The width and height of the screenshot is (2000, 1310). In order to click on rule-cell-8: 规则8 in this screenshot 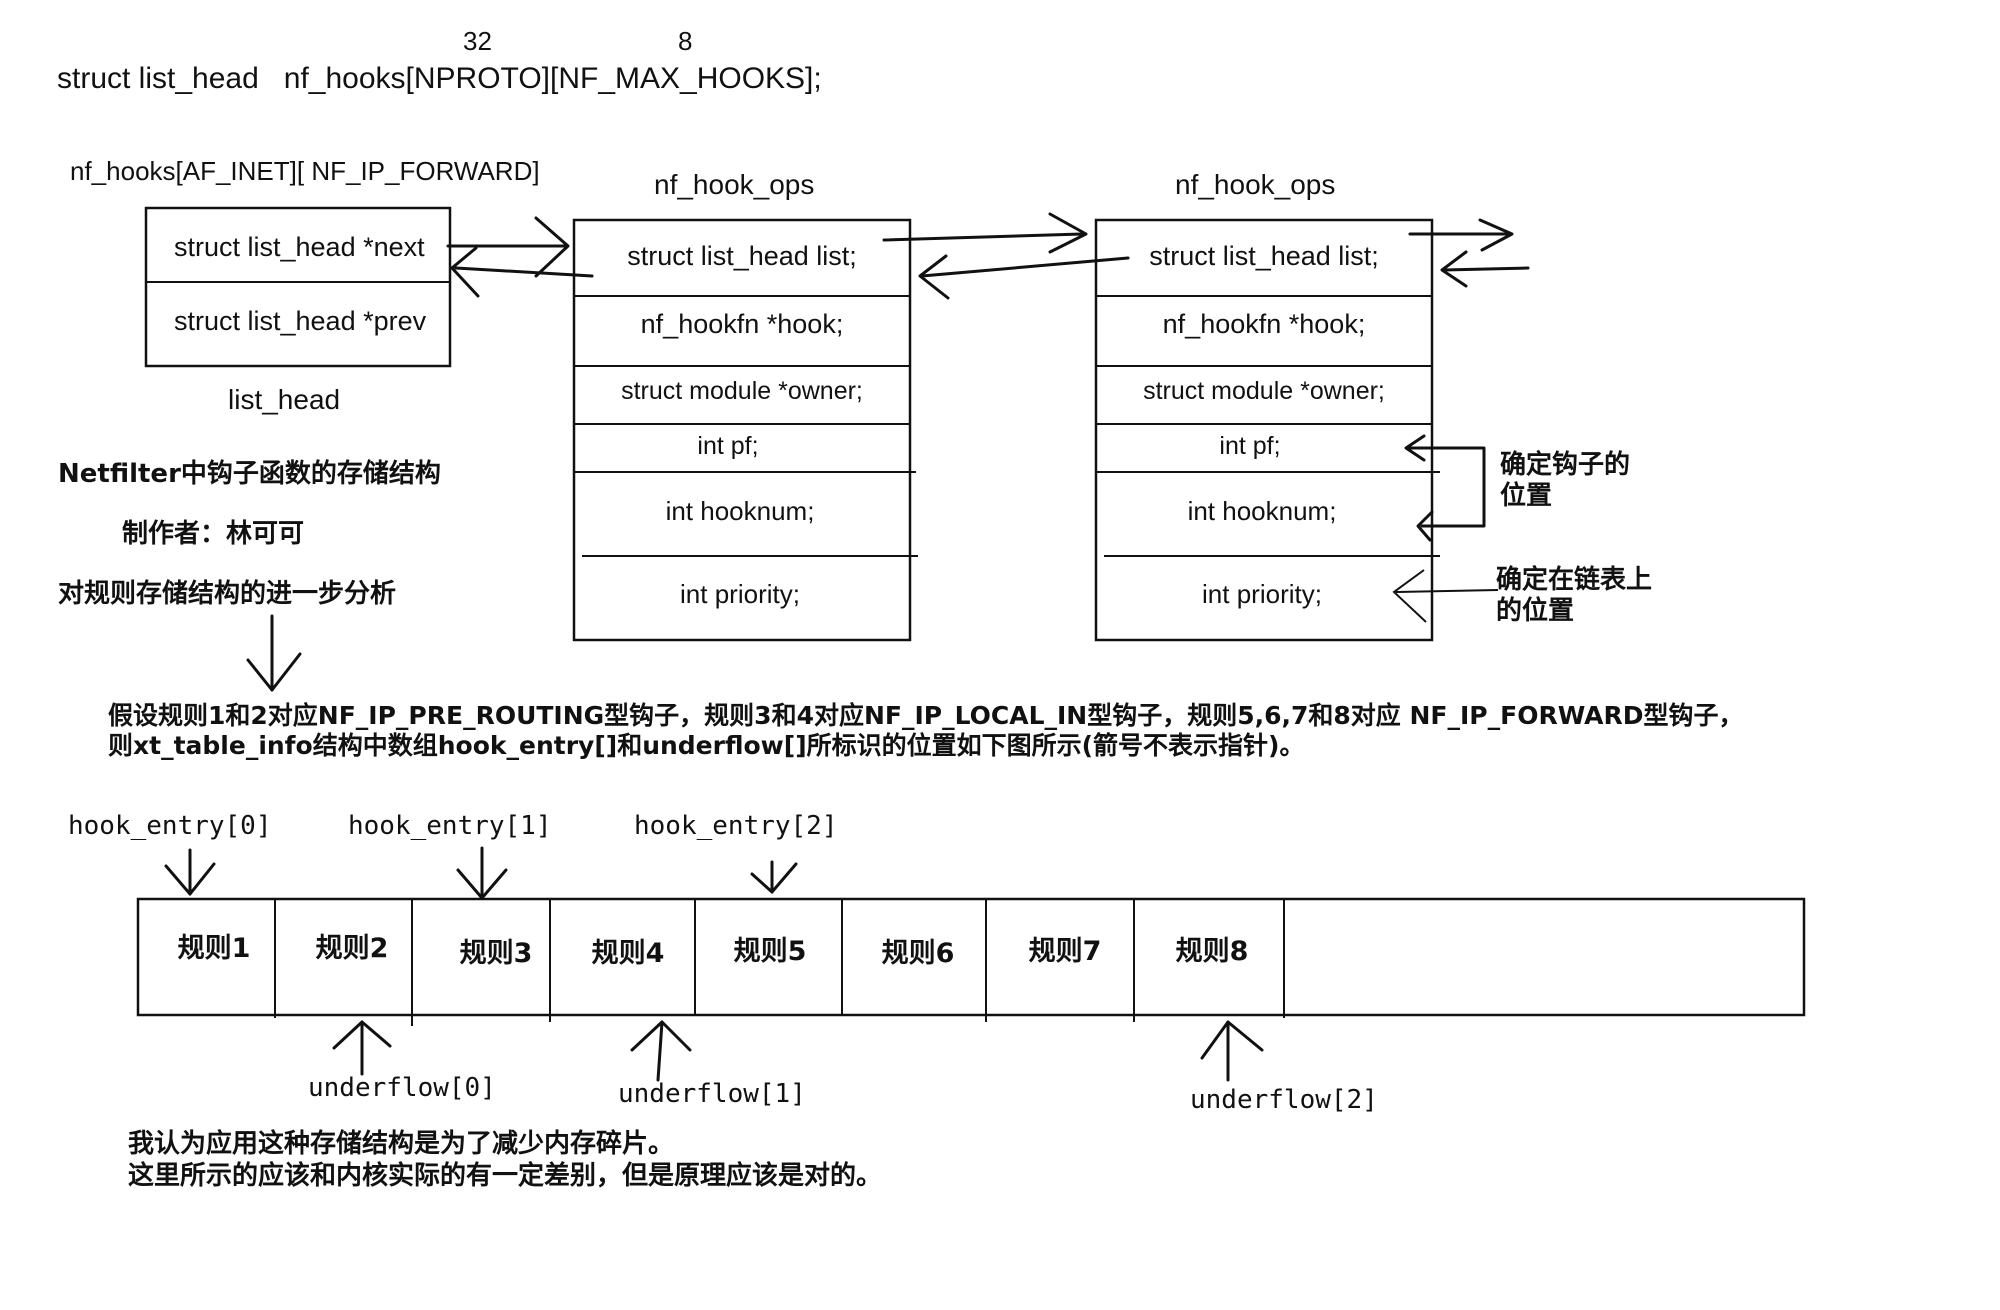, I will do `click(1212, 951)`.